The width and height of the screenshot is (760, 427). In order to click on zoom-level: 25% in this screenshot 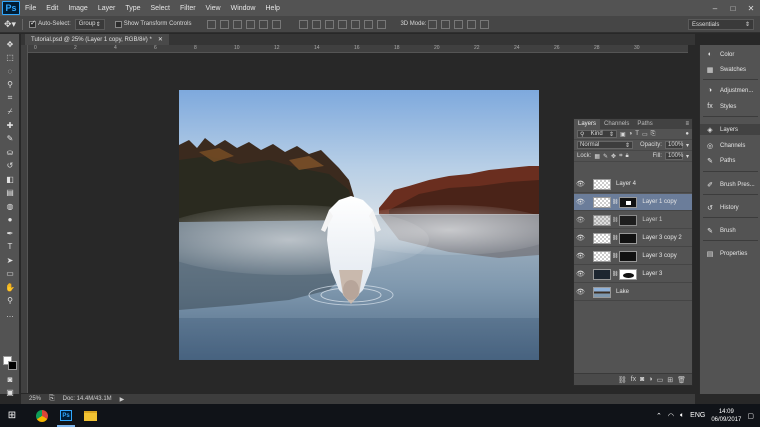, I will do `click(35, 399)`.